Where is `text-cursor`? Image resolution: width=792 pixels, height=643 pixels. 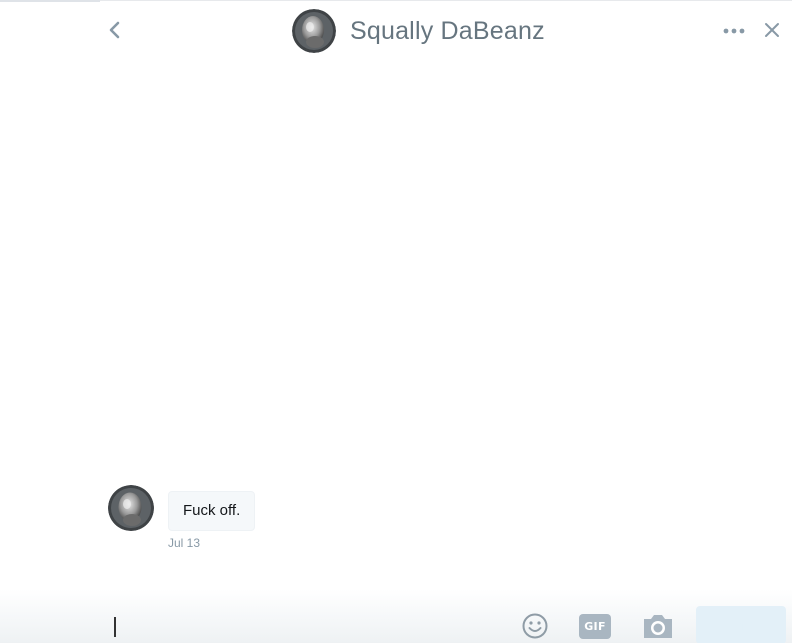
text-cursor is located at coordinates (115, 627).